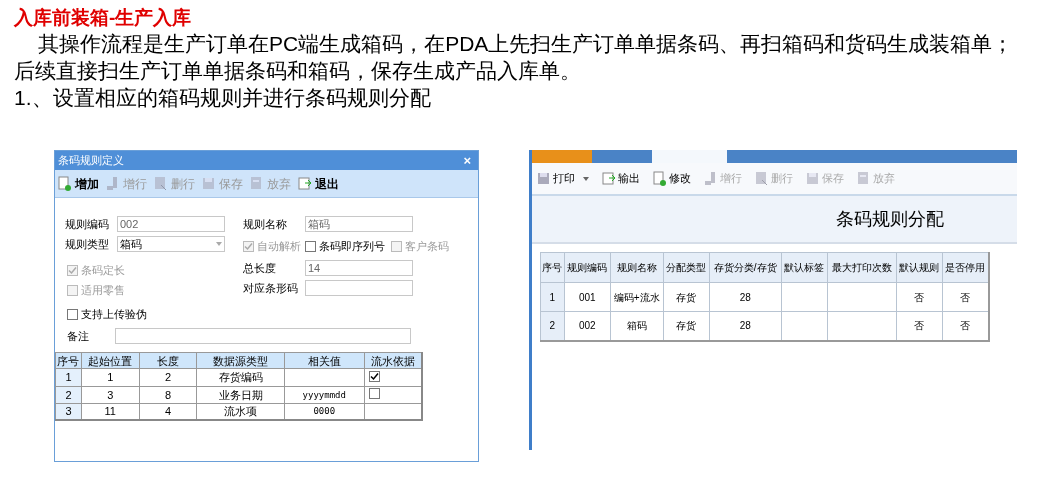 This screenshot has width=1052, height=491. I want to click on row-number: 2, so click(552, 326).